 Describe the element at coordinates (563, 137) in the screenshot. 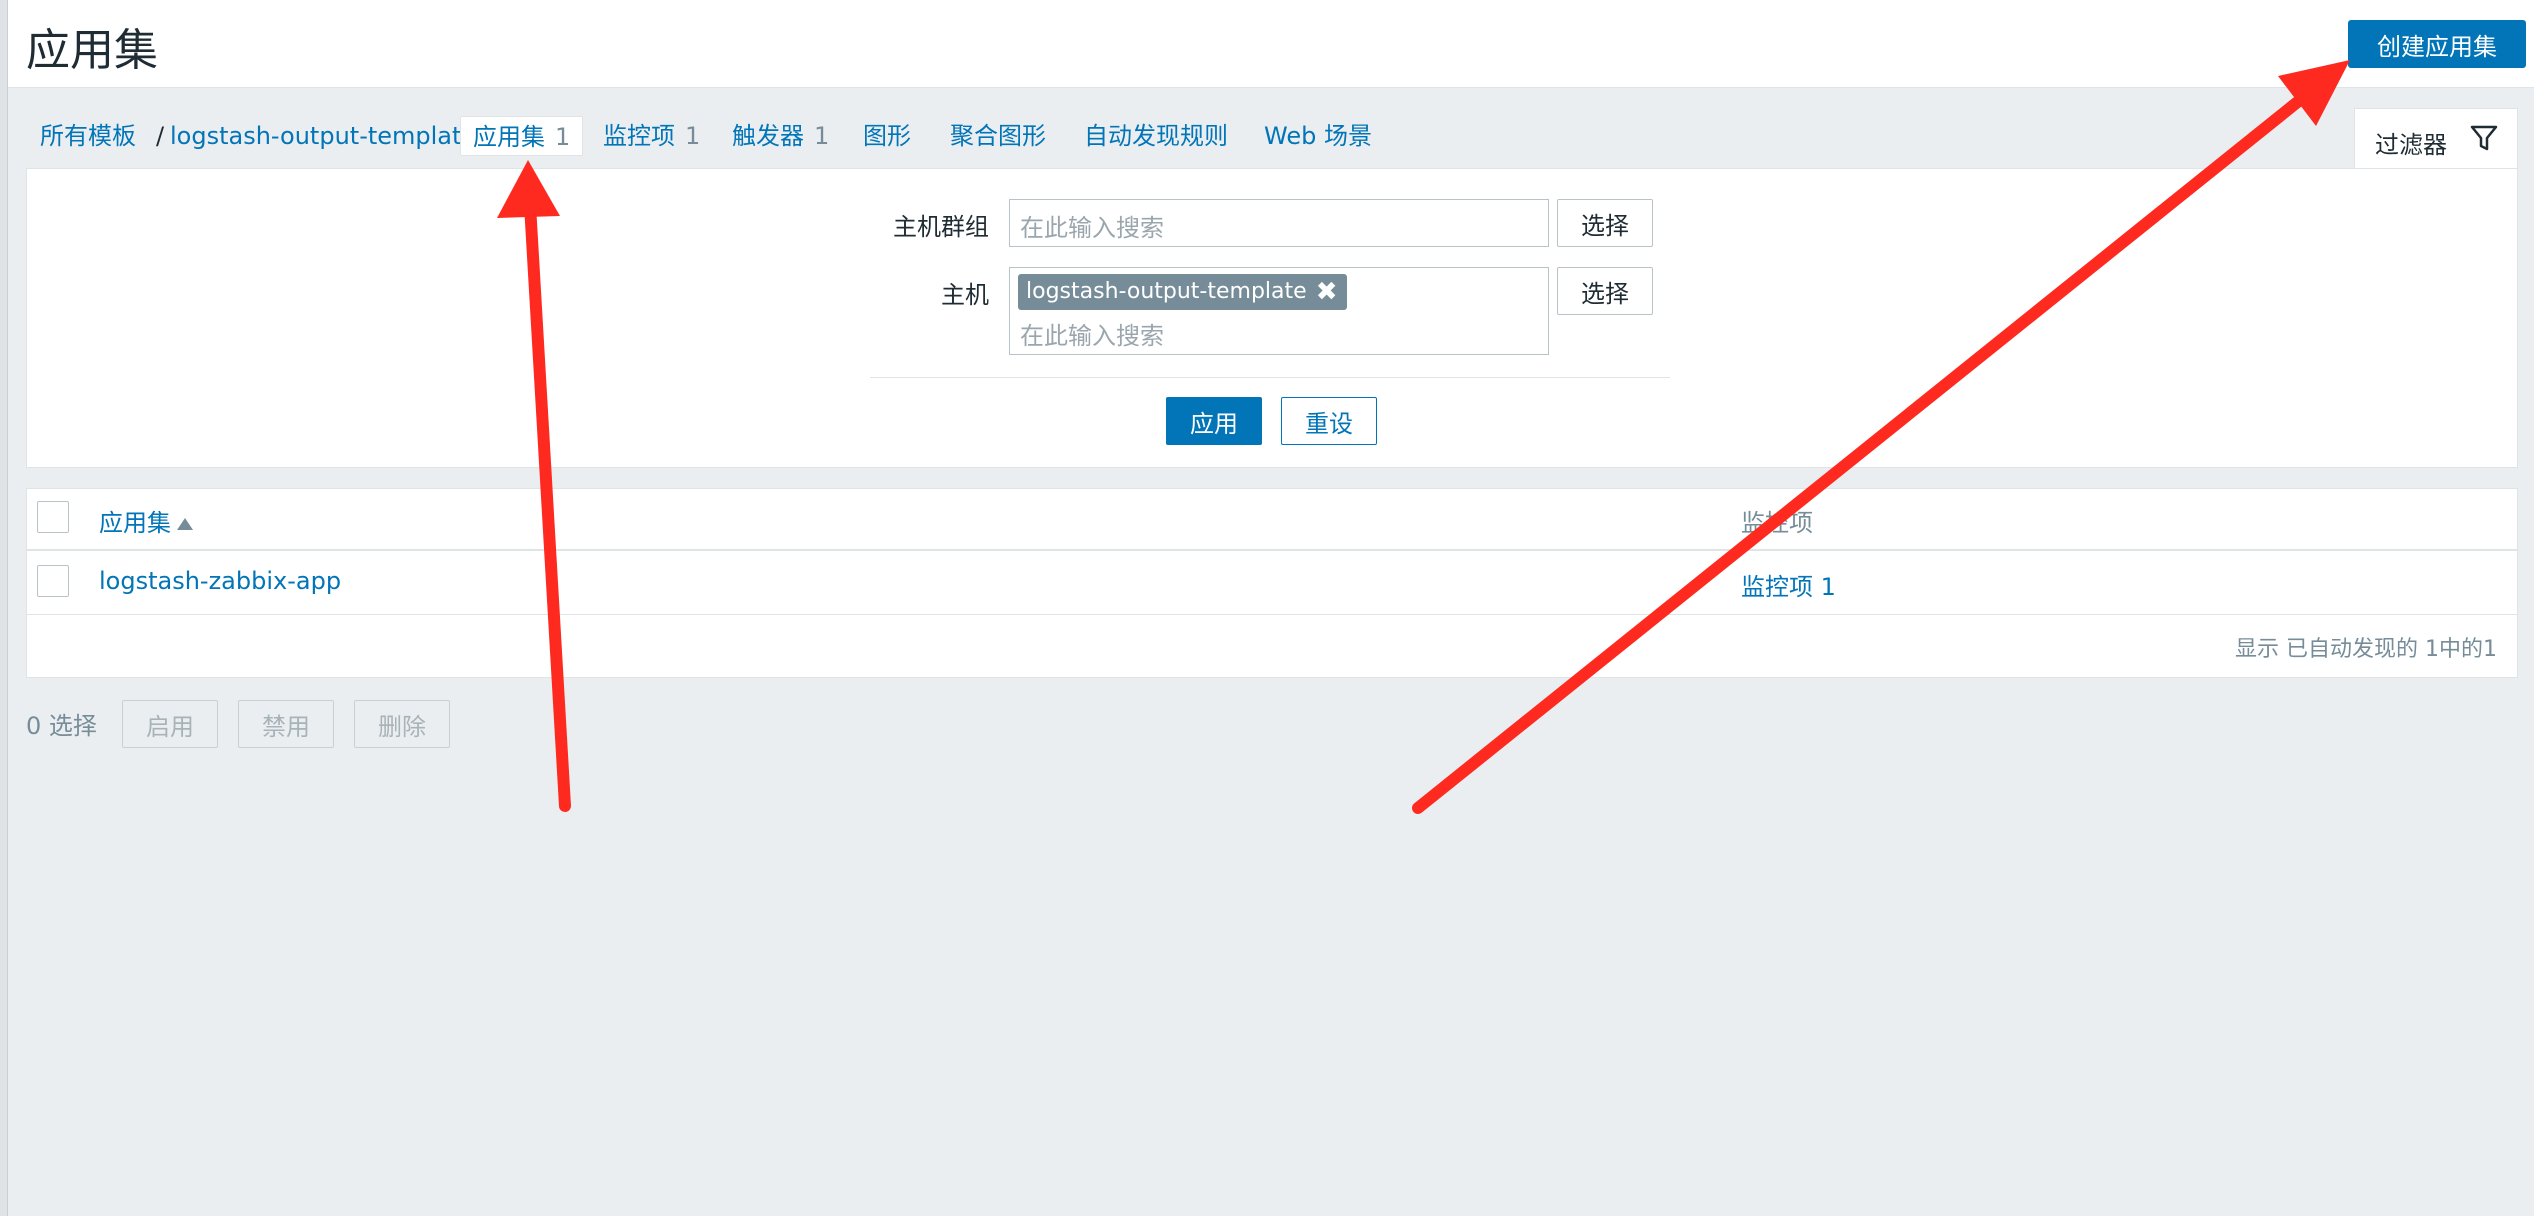

I see `tab-applications-count: 1` at that location.